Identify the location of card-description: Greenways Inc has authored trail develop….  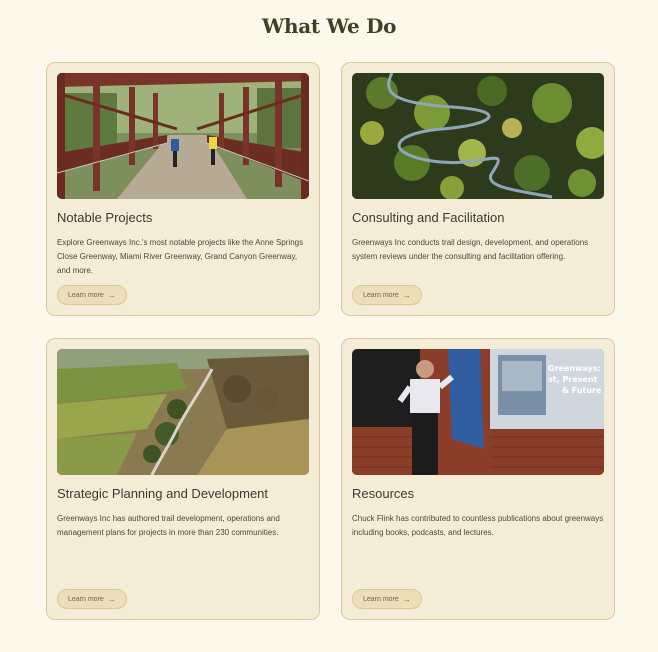
(168, 525).